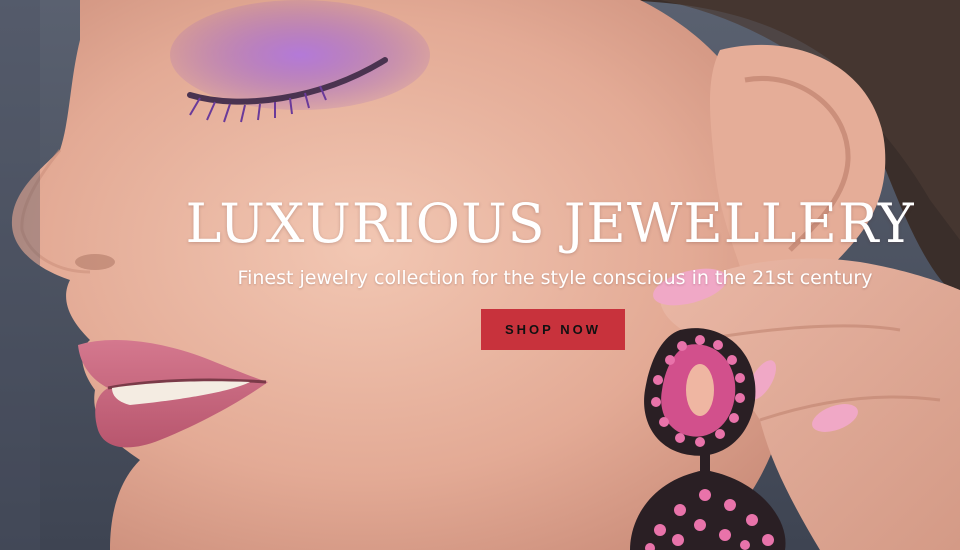 Image resolution: width=960 pixels, height=550 pixels. What do you see at coordinates (550, 223) in the screenshot?
I see `hero-headline: LUXURIOUS JEWELLERY` at bounding box center [550, 223].